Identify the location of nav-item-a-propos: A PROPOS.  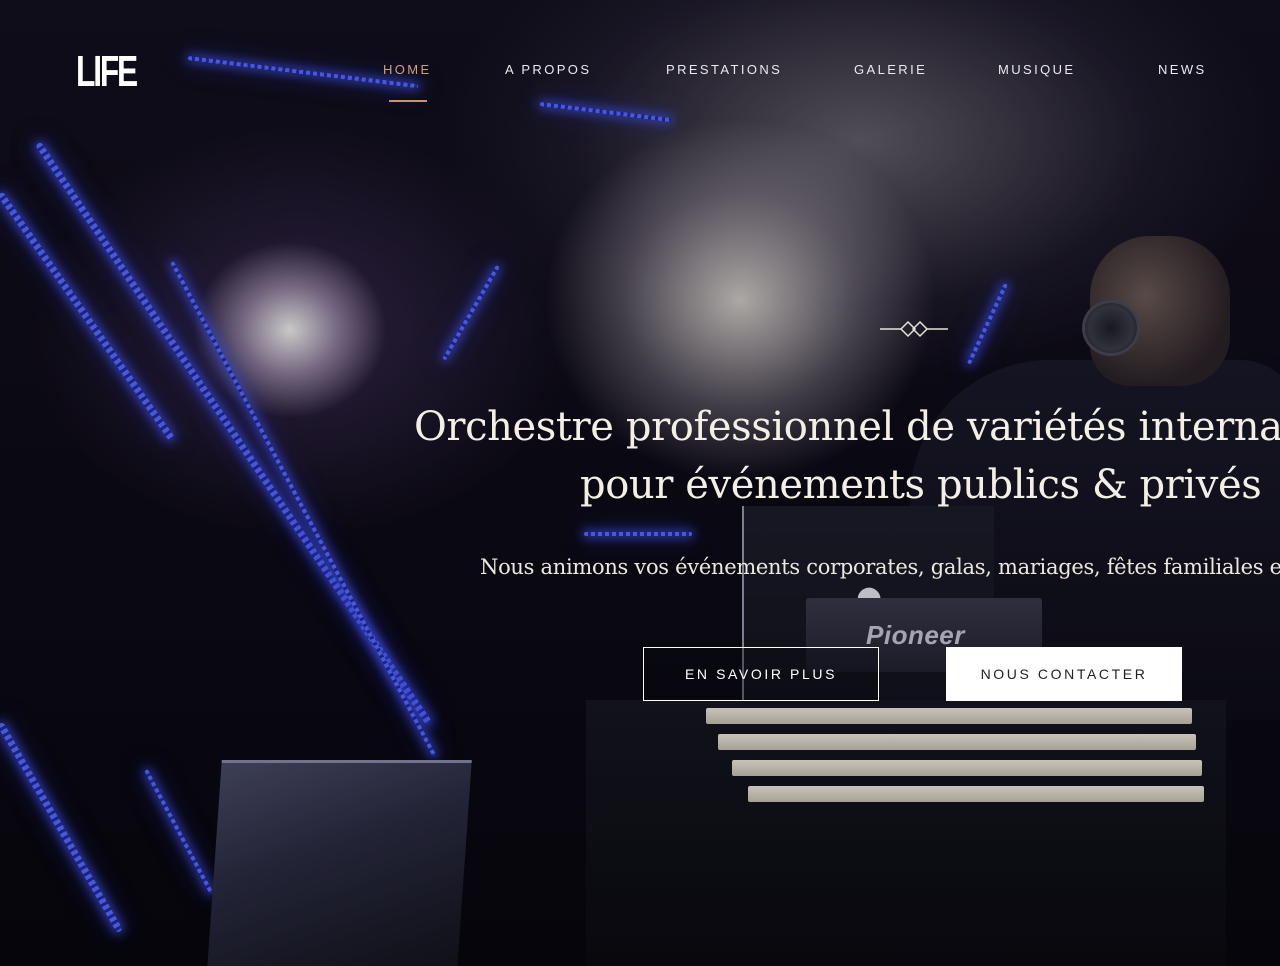
(548, 69).